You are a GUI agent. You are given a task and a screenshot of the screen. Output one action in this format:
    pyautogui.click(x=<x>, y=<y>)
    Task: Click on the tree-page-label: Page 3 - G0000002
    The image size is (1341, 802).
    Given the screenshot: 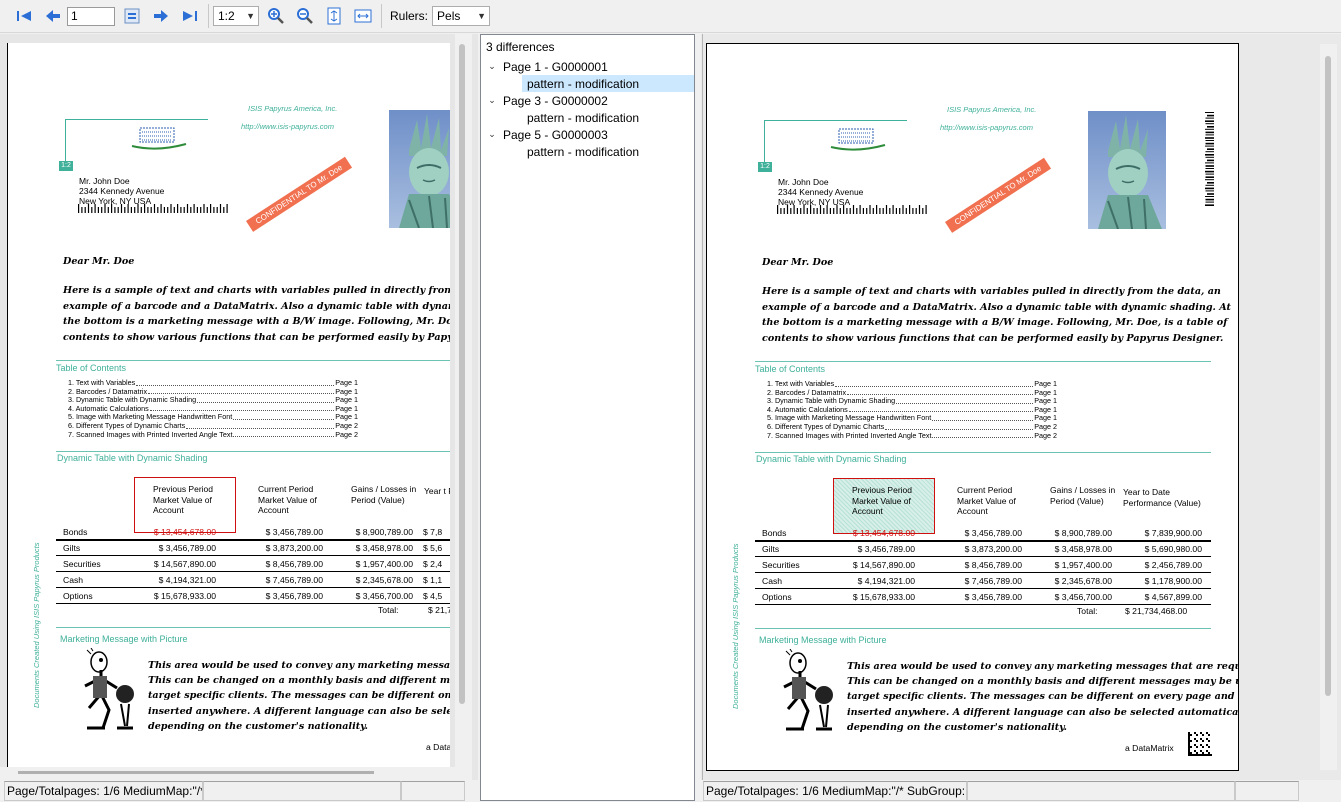 What is the action you would take?
    pyautogui.click(x=555, y=100)
    